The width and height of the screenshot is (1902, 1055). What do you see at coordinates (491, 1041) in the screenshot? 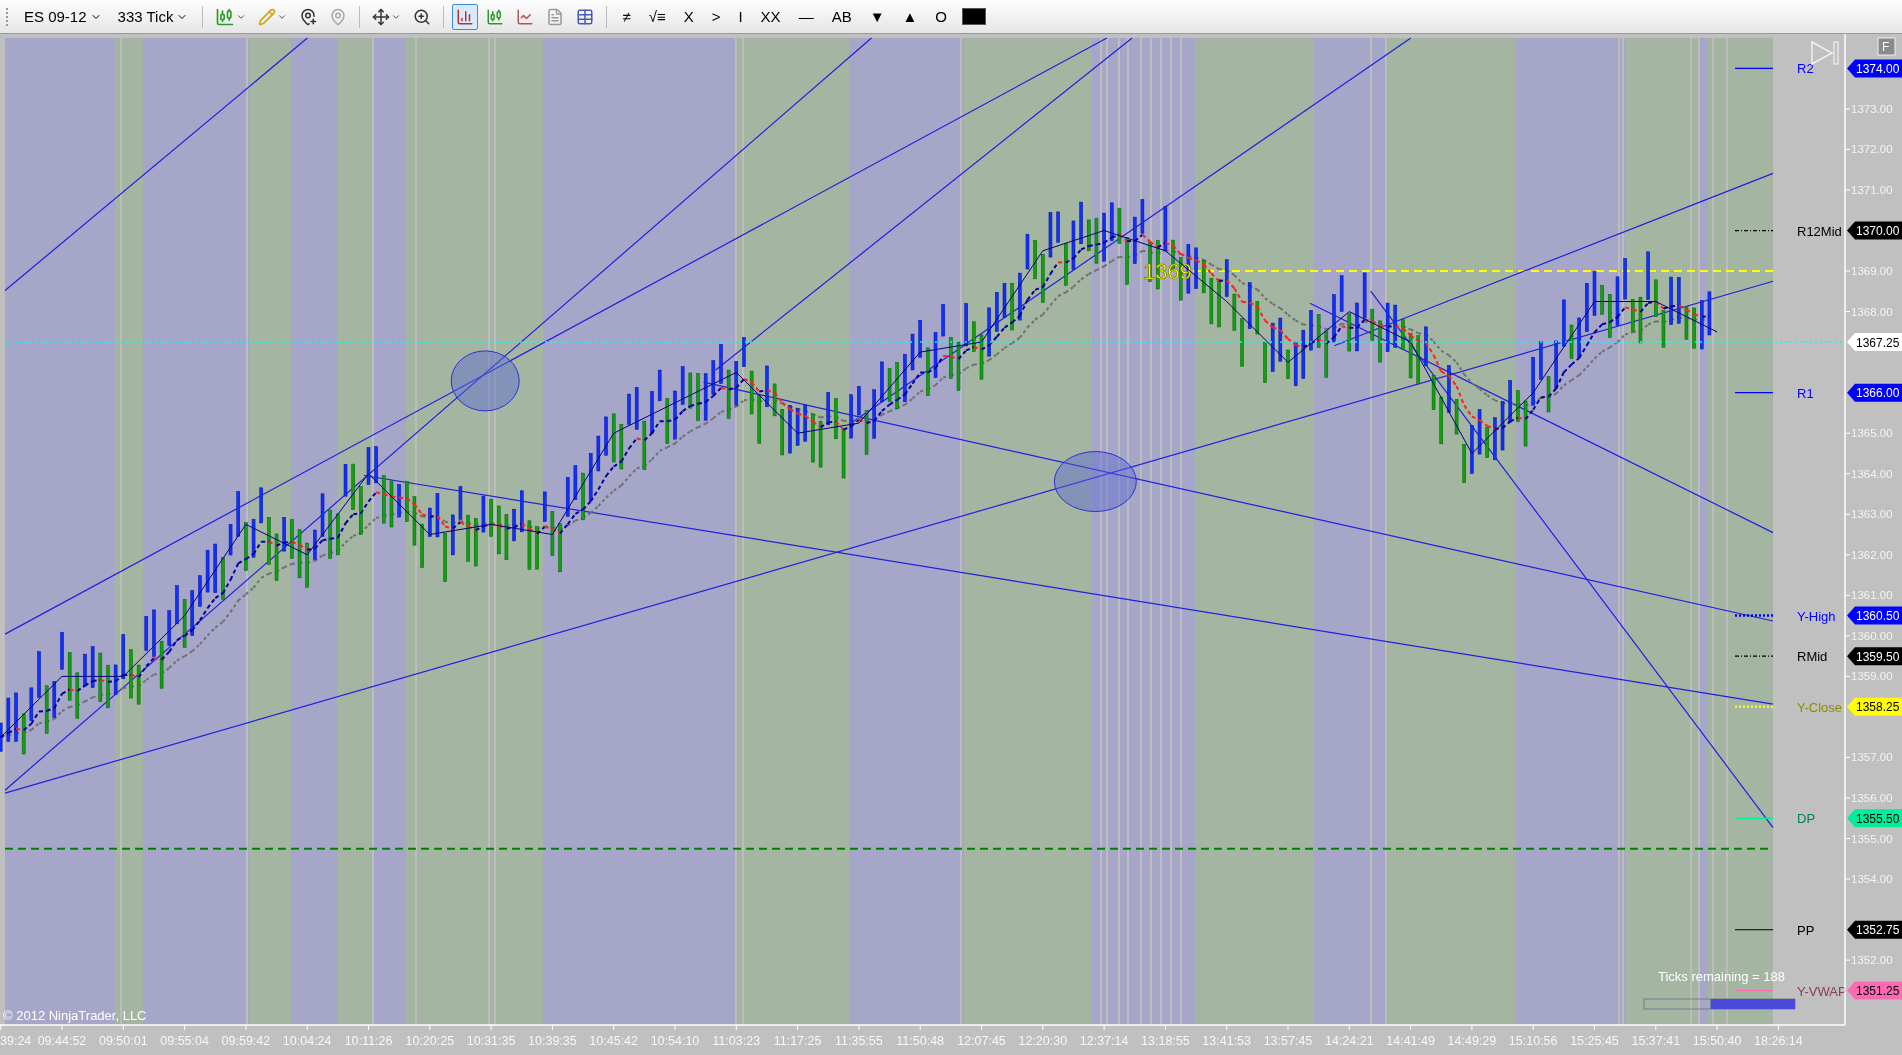
I see `axis-label: 10:31:35` at bounding box center [491, 1041].